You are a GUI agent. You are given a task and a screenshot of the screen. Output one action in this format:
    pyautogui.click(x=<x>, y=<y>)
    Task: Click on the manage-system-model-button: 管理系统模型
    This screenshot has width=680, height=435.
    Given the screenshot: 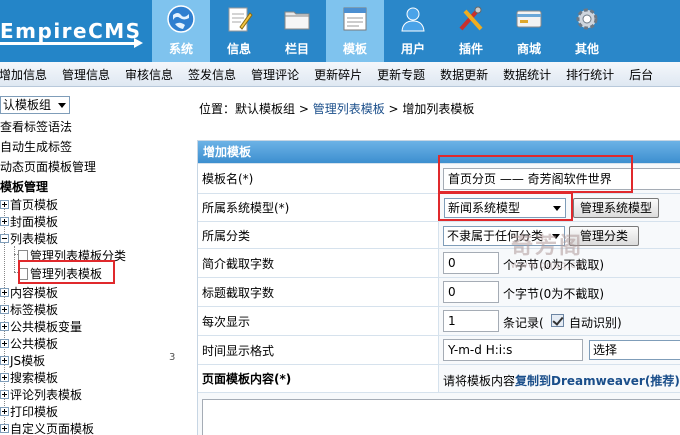 What is the action you would take?
    pyautogui.click(x=616, y=208)
    